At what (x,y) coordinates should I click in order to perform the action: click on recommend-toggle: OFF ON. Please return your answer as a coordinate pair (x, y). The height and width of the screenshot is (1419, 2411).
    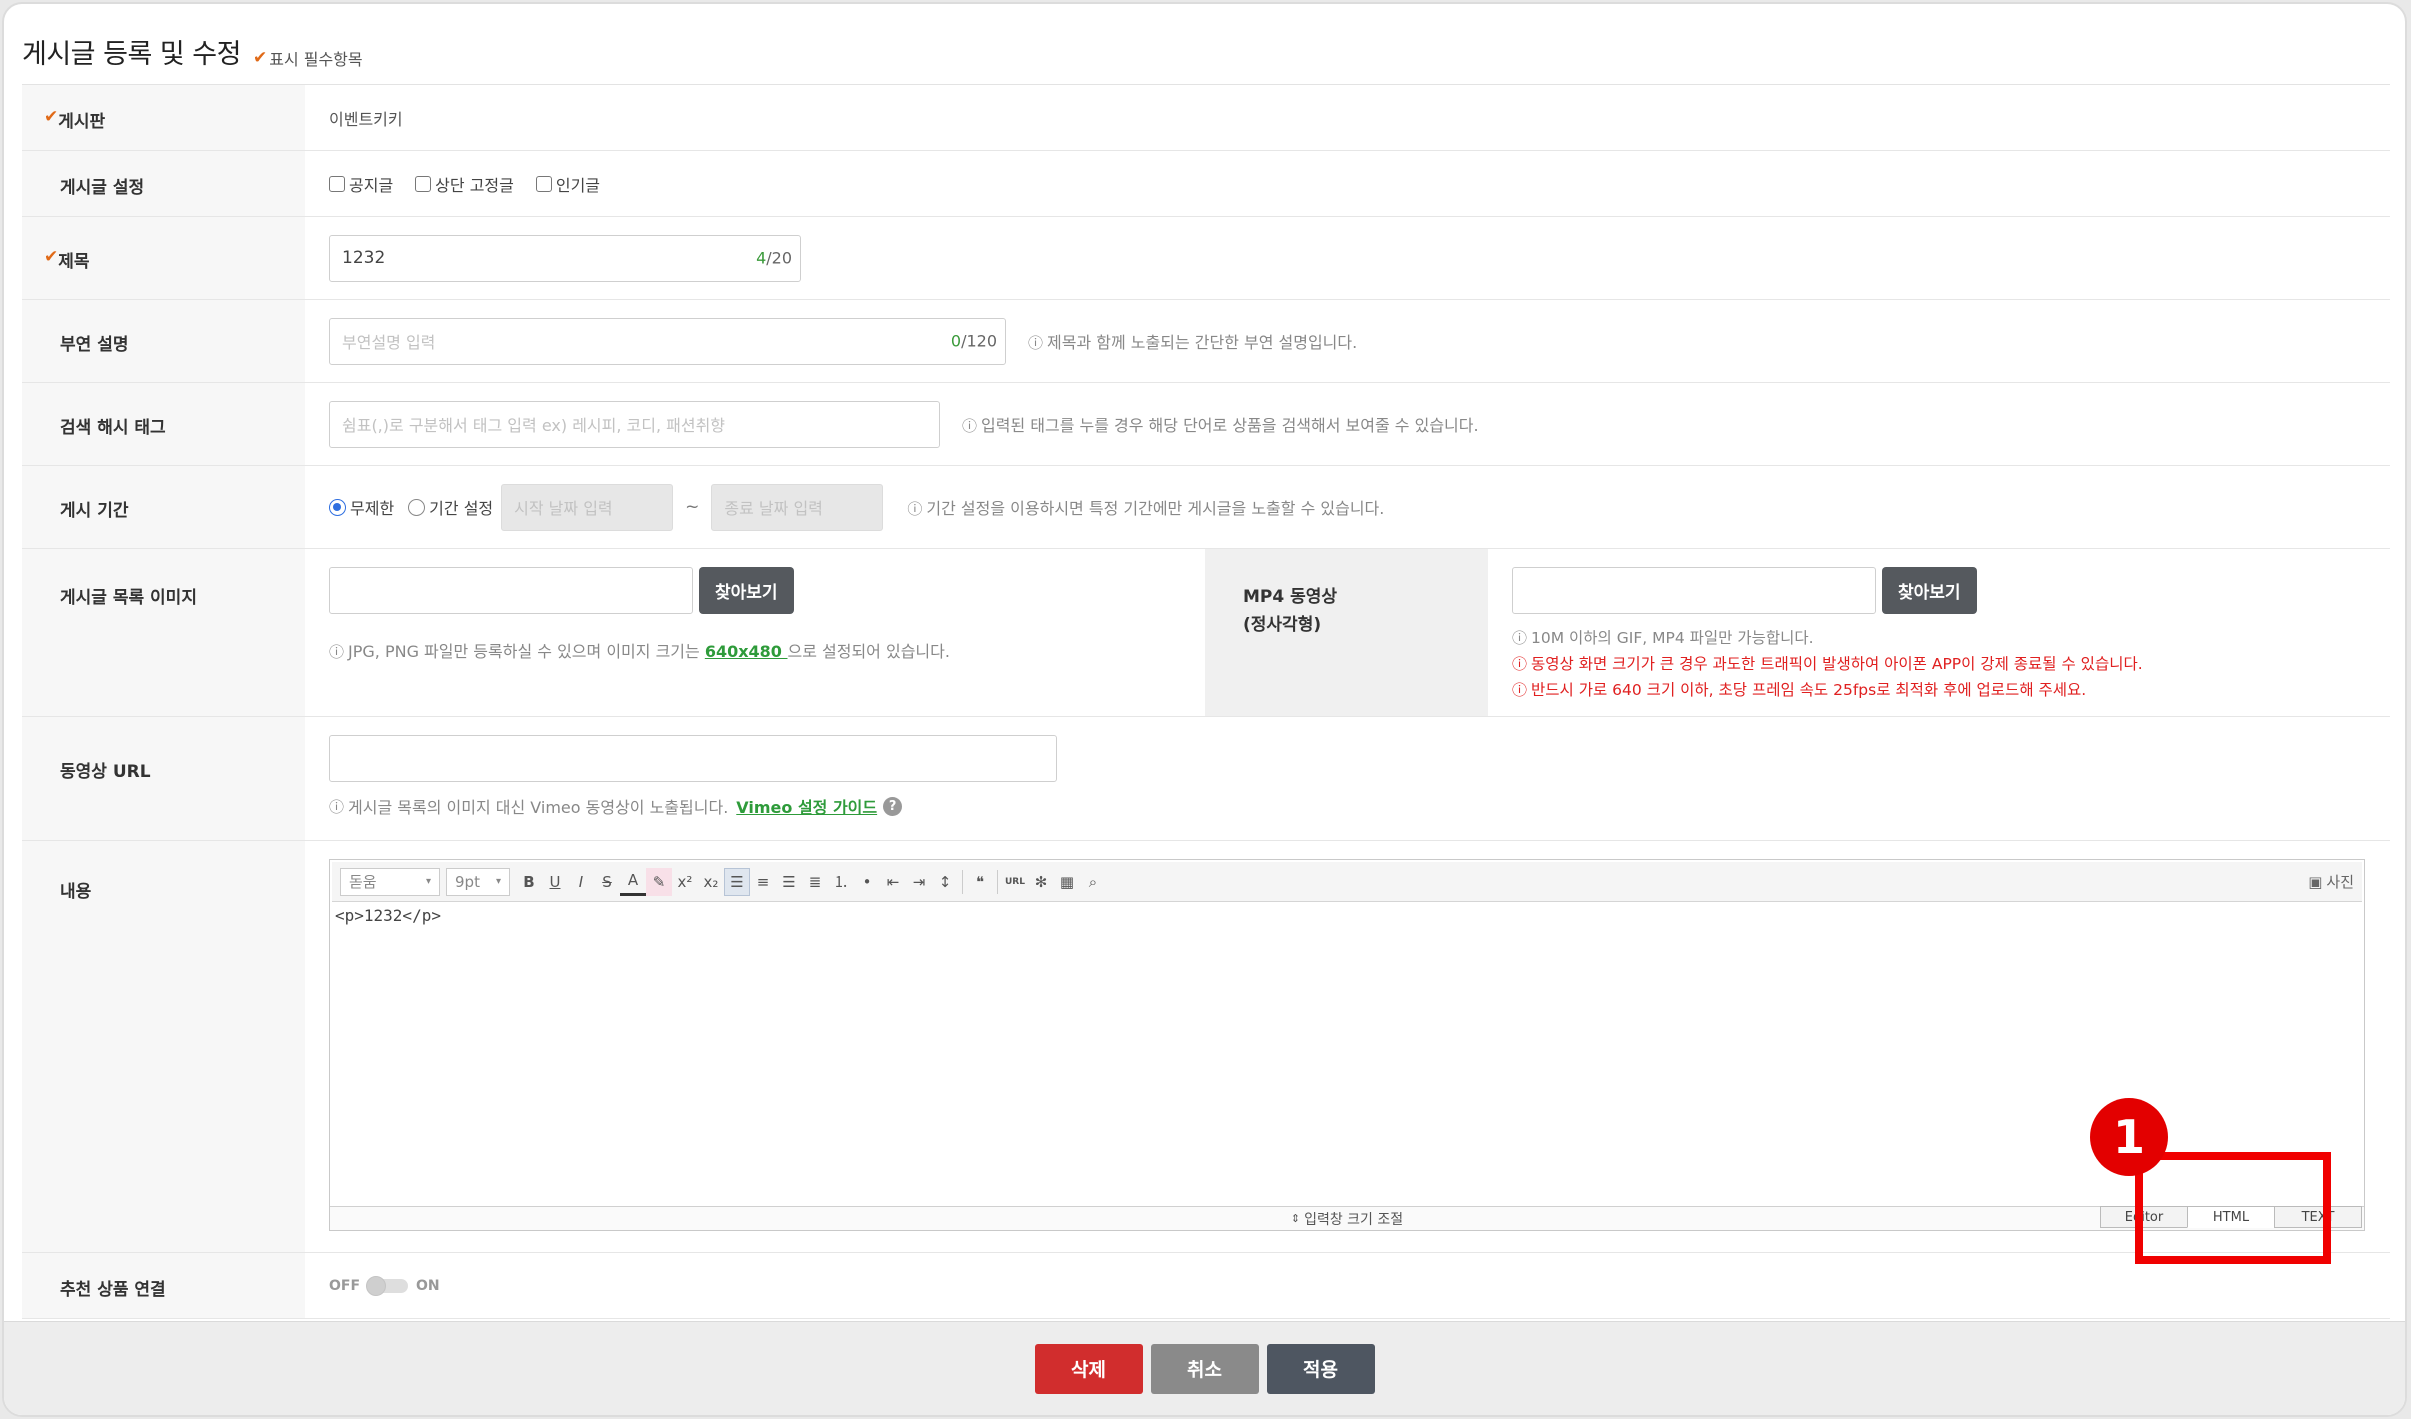
    Looking at the image, I should click on (384, 1285).